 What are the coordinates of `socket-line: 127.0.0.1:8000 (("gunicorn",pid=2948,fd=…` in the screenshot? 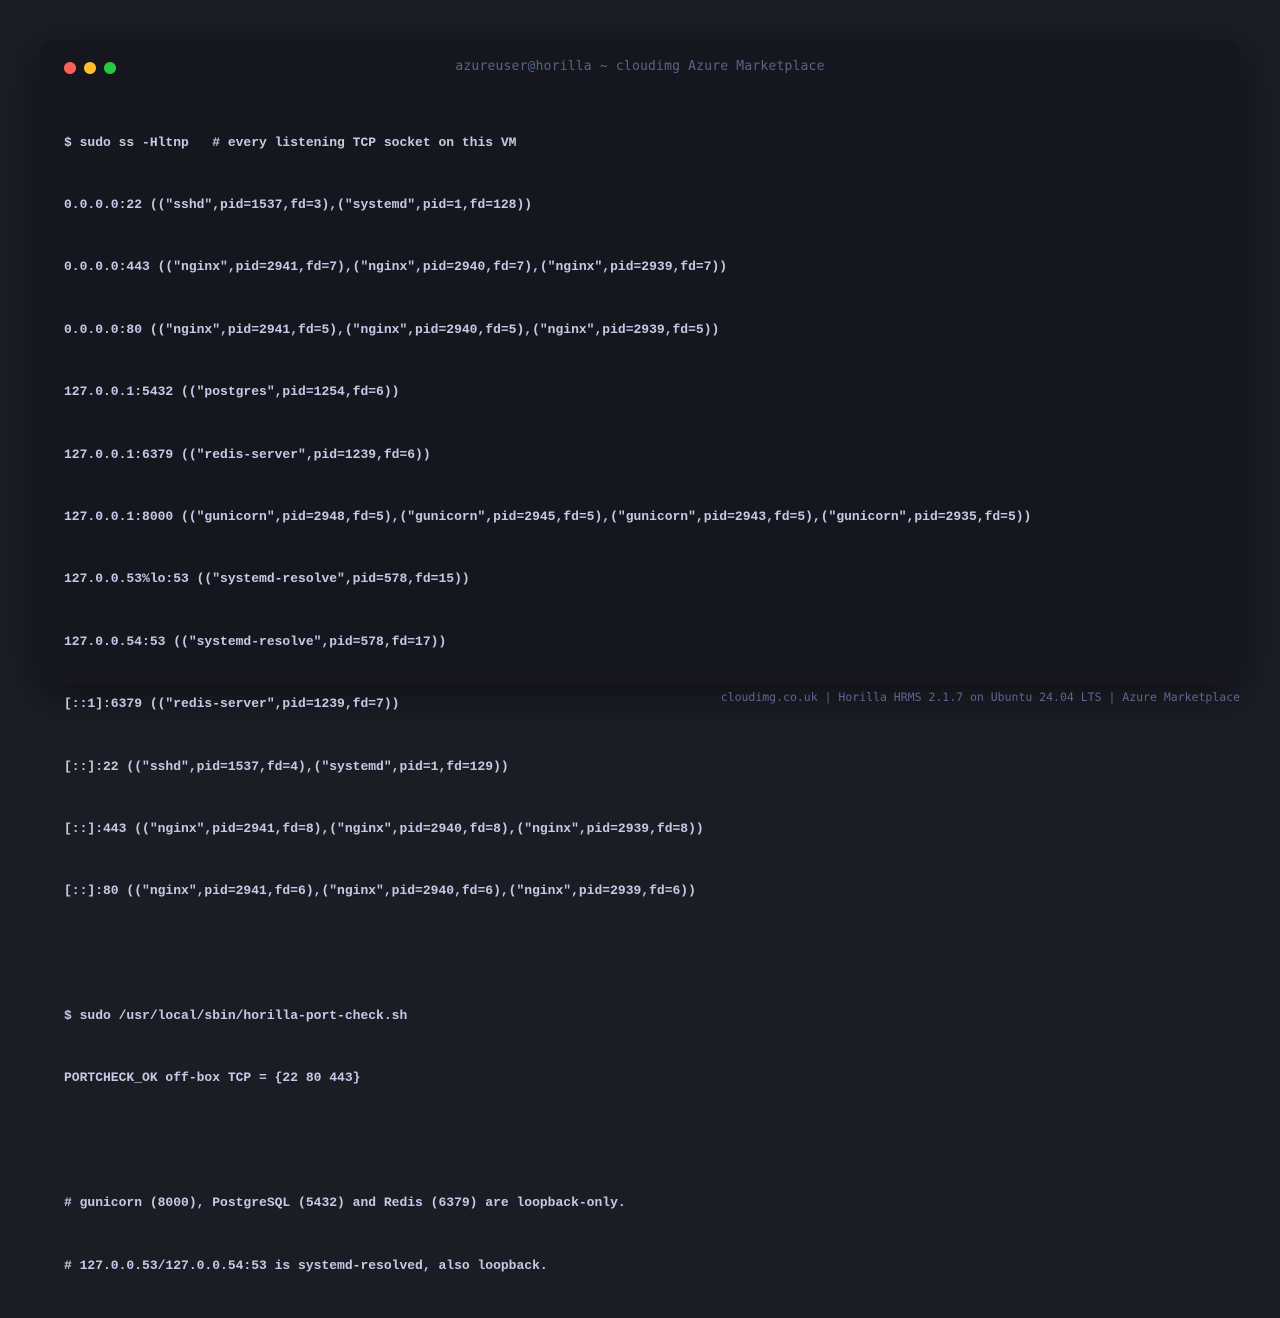 It's located at (548, 516).